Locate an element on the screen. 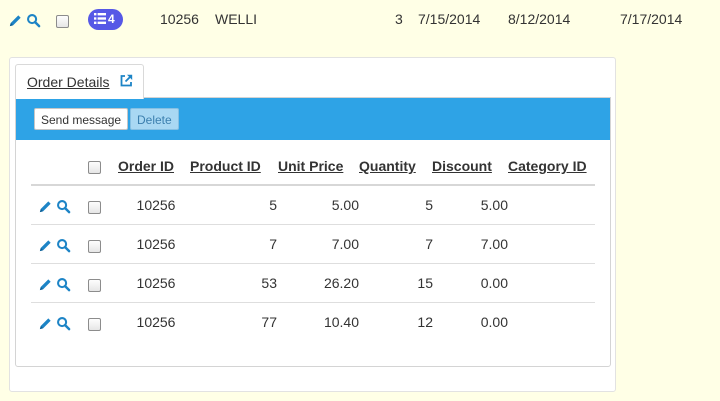 The width and height of the screenshot is (720, 401). select-all-checkbox is located at coordinates (94, 167).